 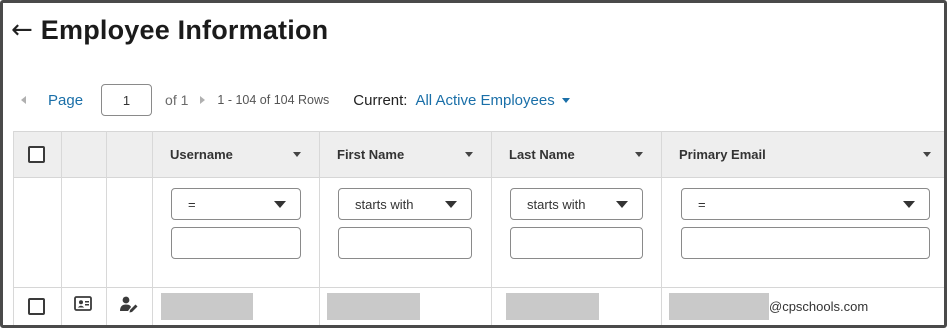 What do you see at coordinates (36, 154) in the screenshot?
I see `select-all-checkbox` at bounding box center [36, 154].